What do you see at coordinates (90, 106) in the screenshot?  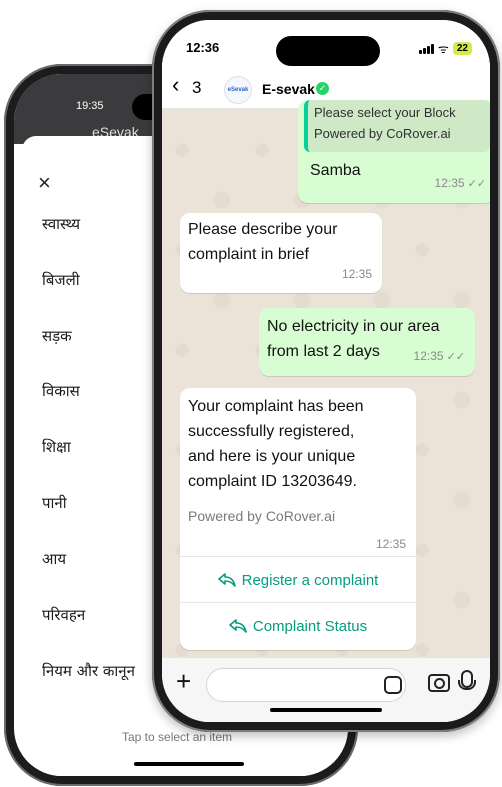 I see `back-status-time: 19:35` at bounding box center [90, 106].